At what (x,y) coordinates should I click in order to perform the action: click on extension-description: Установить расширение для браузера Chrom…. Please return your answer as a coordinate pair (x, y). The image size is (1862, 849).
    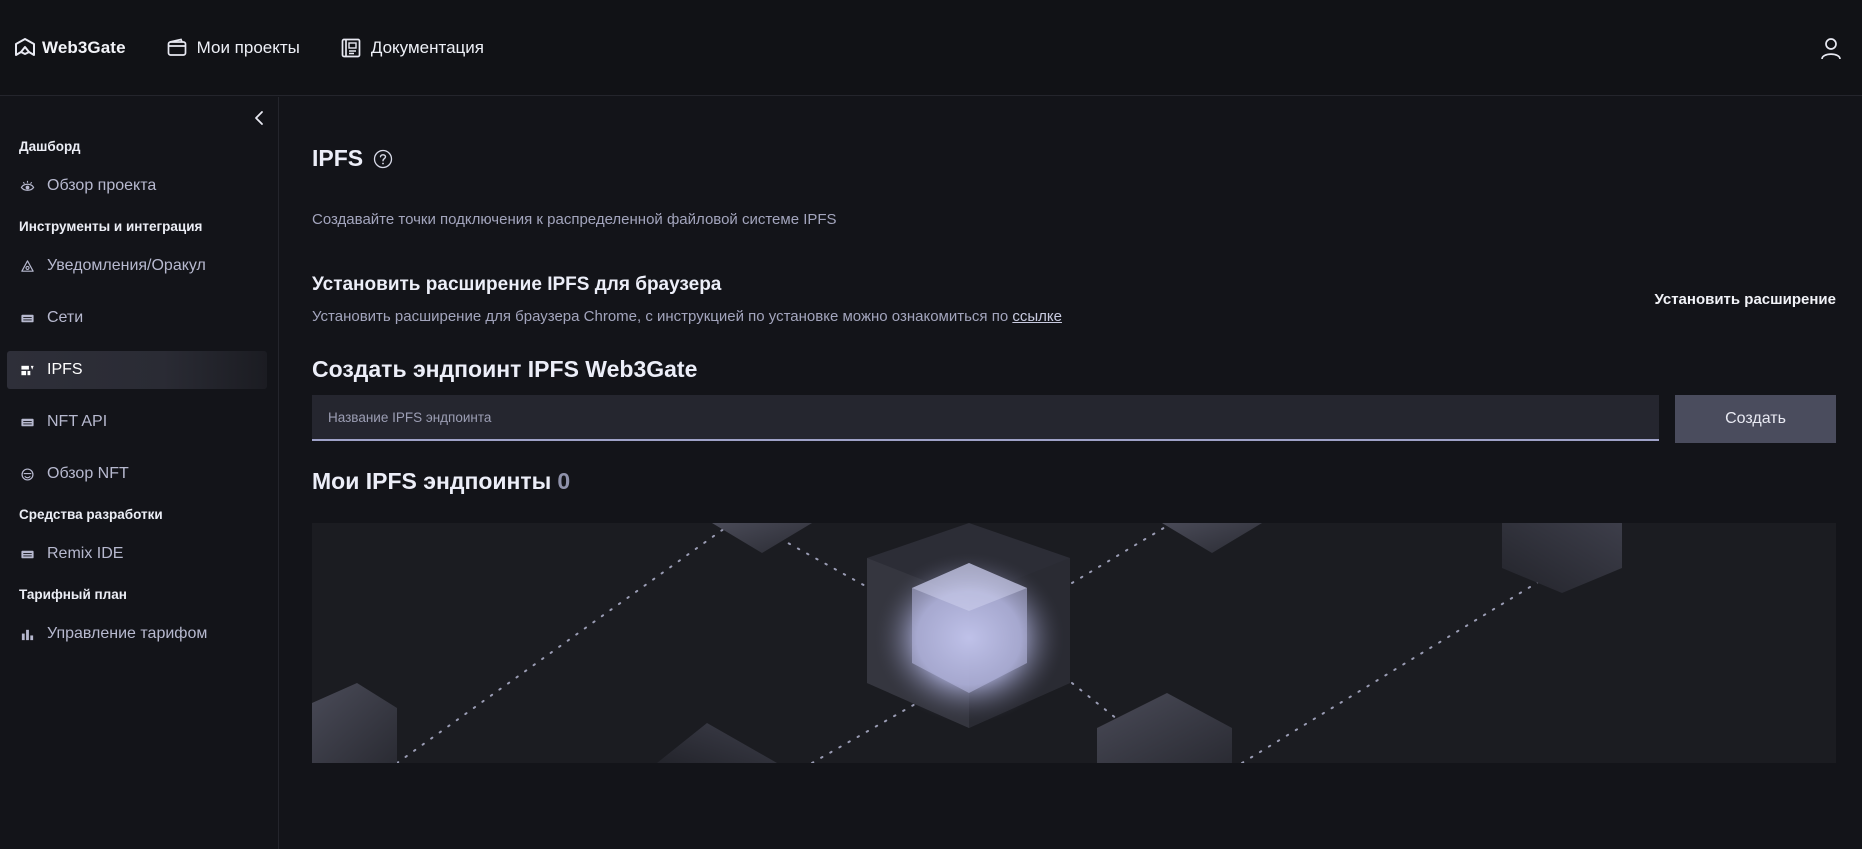
    Looking at the image, I should click on (687, 316).